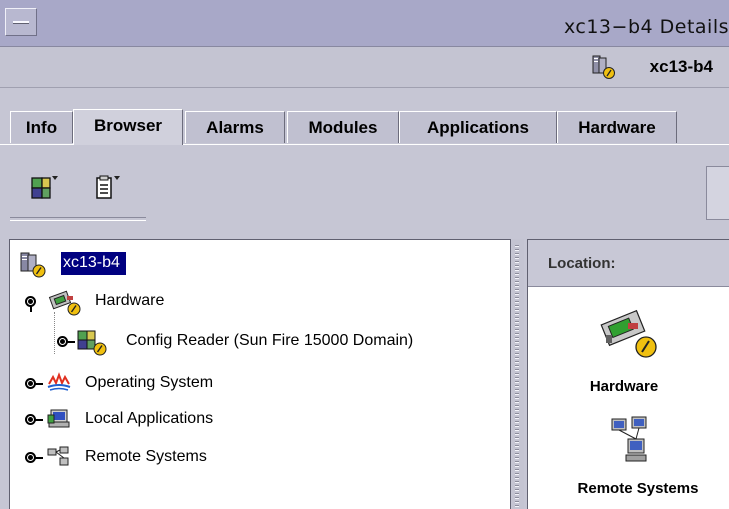 This screenshot has height=509, width=729. What do you see at coordinates (364, 67) in the screenshot?
I see `host-header: xc13-b4` at bounding box center [364, 67].